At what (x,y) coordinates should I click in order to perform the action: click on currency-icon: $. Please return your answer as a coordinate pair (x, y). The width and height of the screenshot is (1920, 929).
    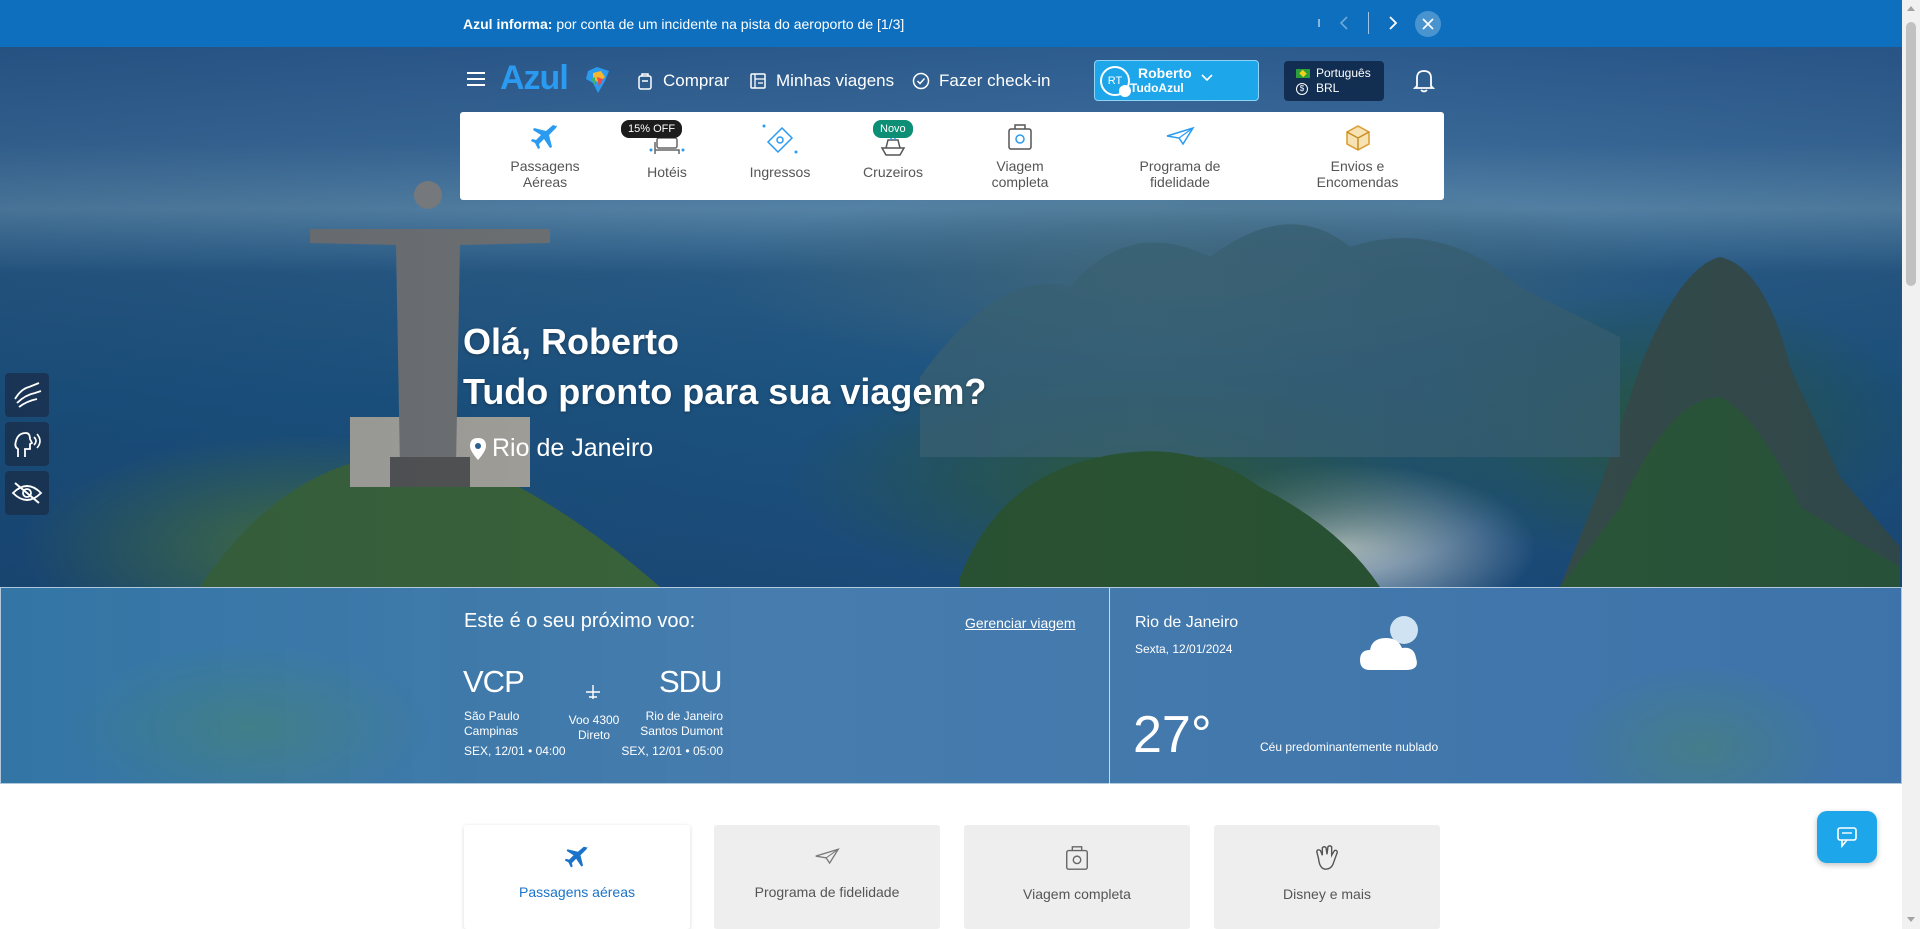
    Looking at the image, I should click on (1302, 88).